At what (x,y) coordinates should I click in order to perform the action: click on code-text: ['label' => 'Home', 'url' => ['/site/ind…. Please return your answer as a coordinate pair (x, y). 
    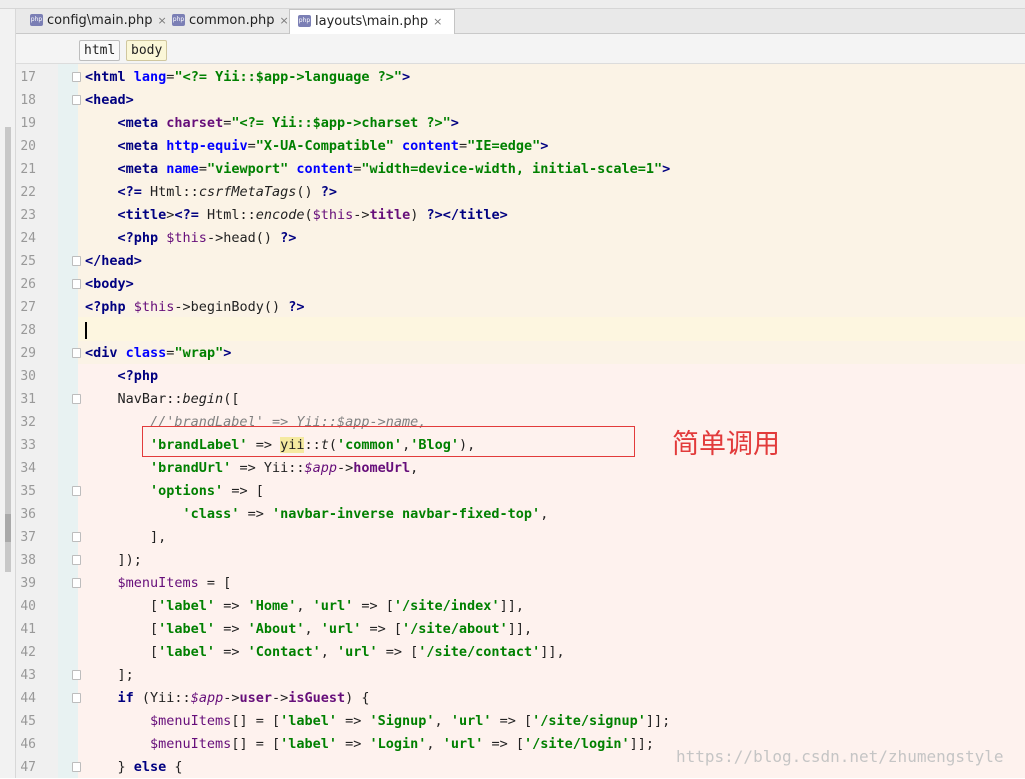
    Looking at the image, I should click on (304, 606).